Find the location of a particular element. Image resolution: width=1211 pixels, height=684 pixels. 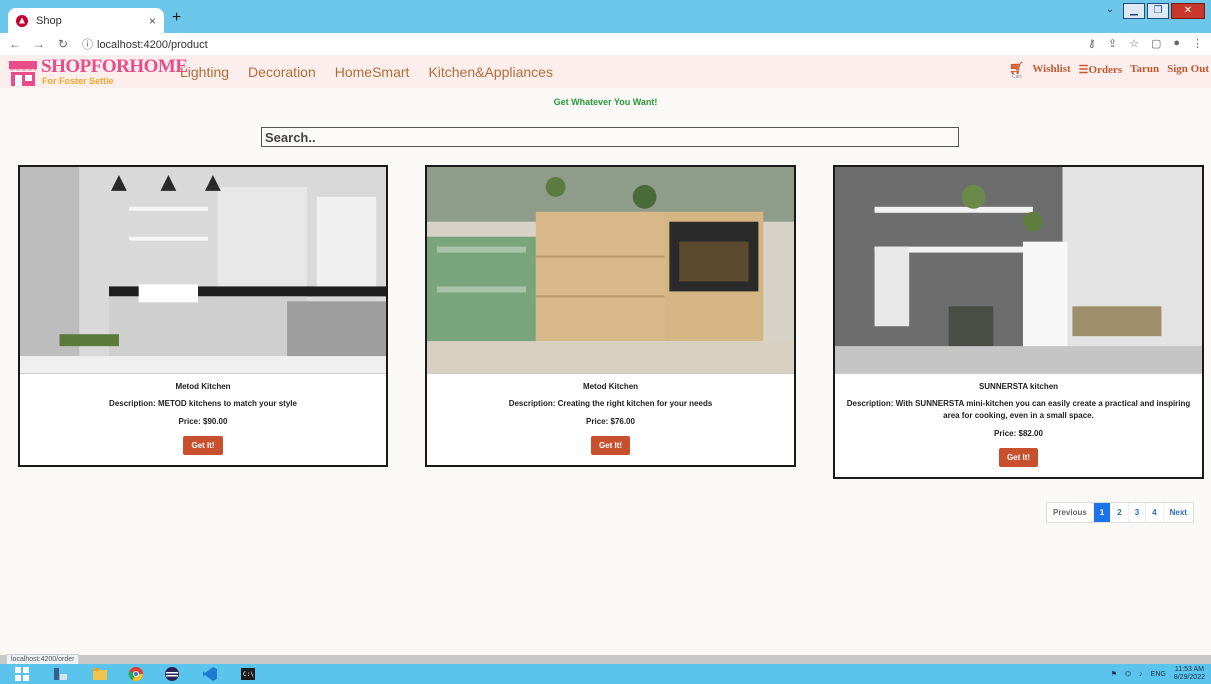

nav-link-lighting: Lighting is located at coordinates (204, 72).